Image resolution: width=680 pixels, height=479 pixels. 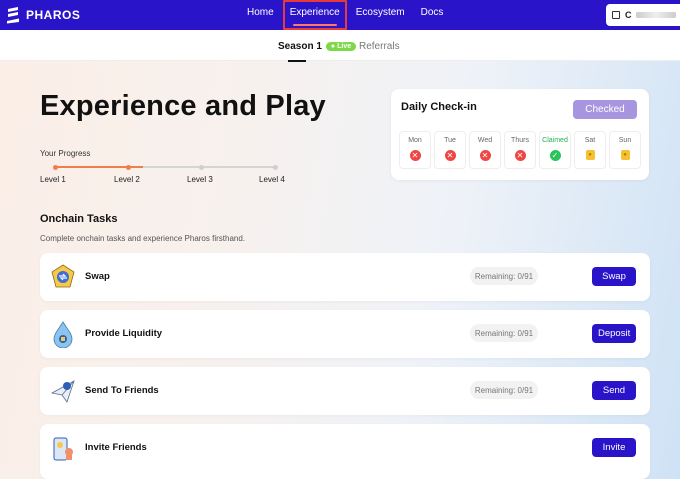 What do you see at coordinates (122, 390) in the screenshot?
I see `task-name: Send To Friends` at bounding box center [122, 390].